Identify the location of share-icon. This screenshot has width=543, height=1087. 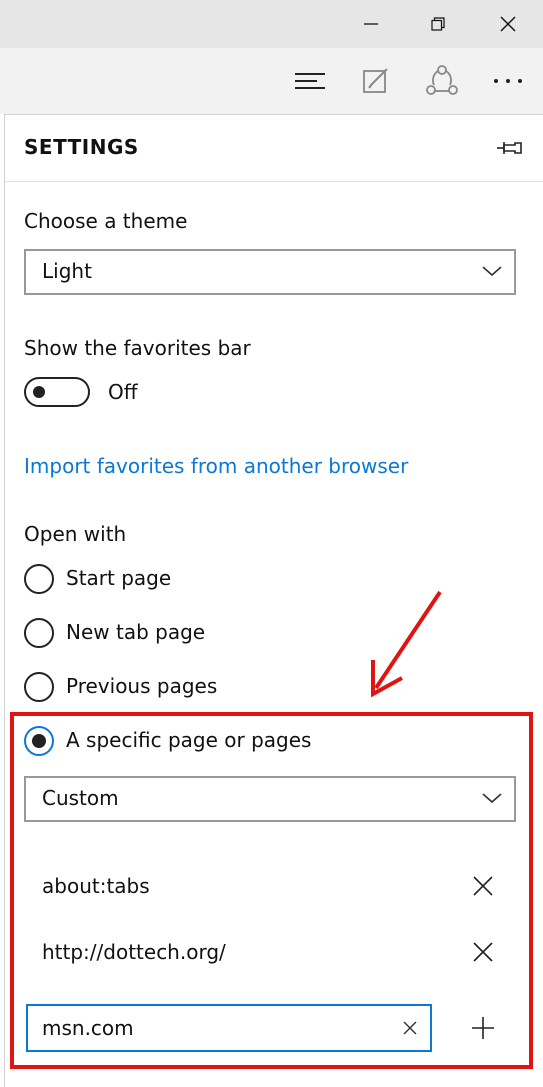
(442, 80).